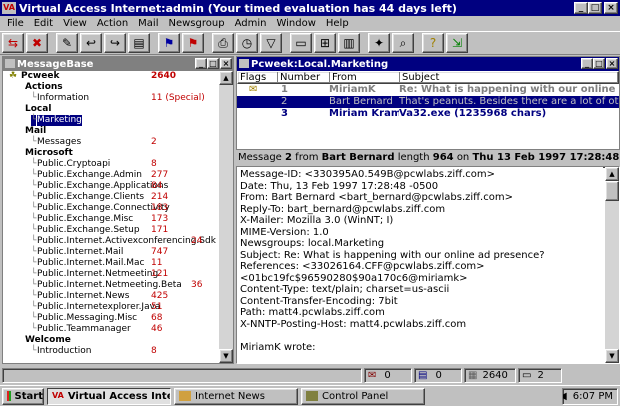  Describe the element at coordinates (310, 375) in the screenshot. I see `status-bar: ✉ 0 ▤ 0 ▦ 2640 ▭ 2` at that location.